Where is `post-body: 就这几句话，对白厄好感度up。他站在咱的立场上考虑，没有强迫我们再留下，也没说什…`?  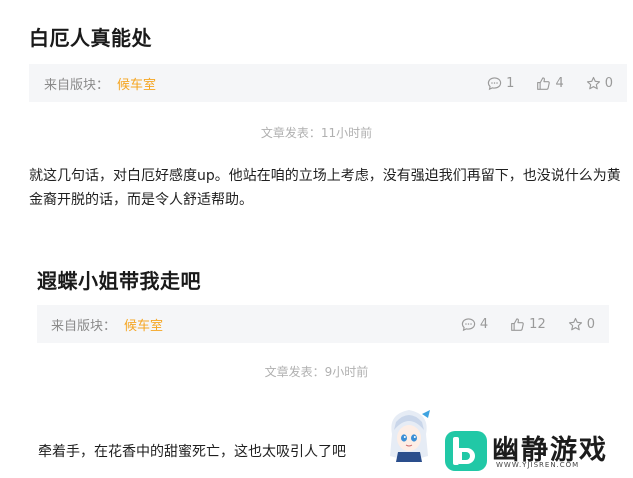 post-body: 就这几句话，对白厄好感度up。他站在咱的立场上考虑，没有强迫我们再留下，也没说什… is located at coordinates (325, 188).